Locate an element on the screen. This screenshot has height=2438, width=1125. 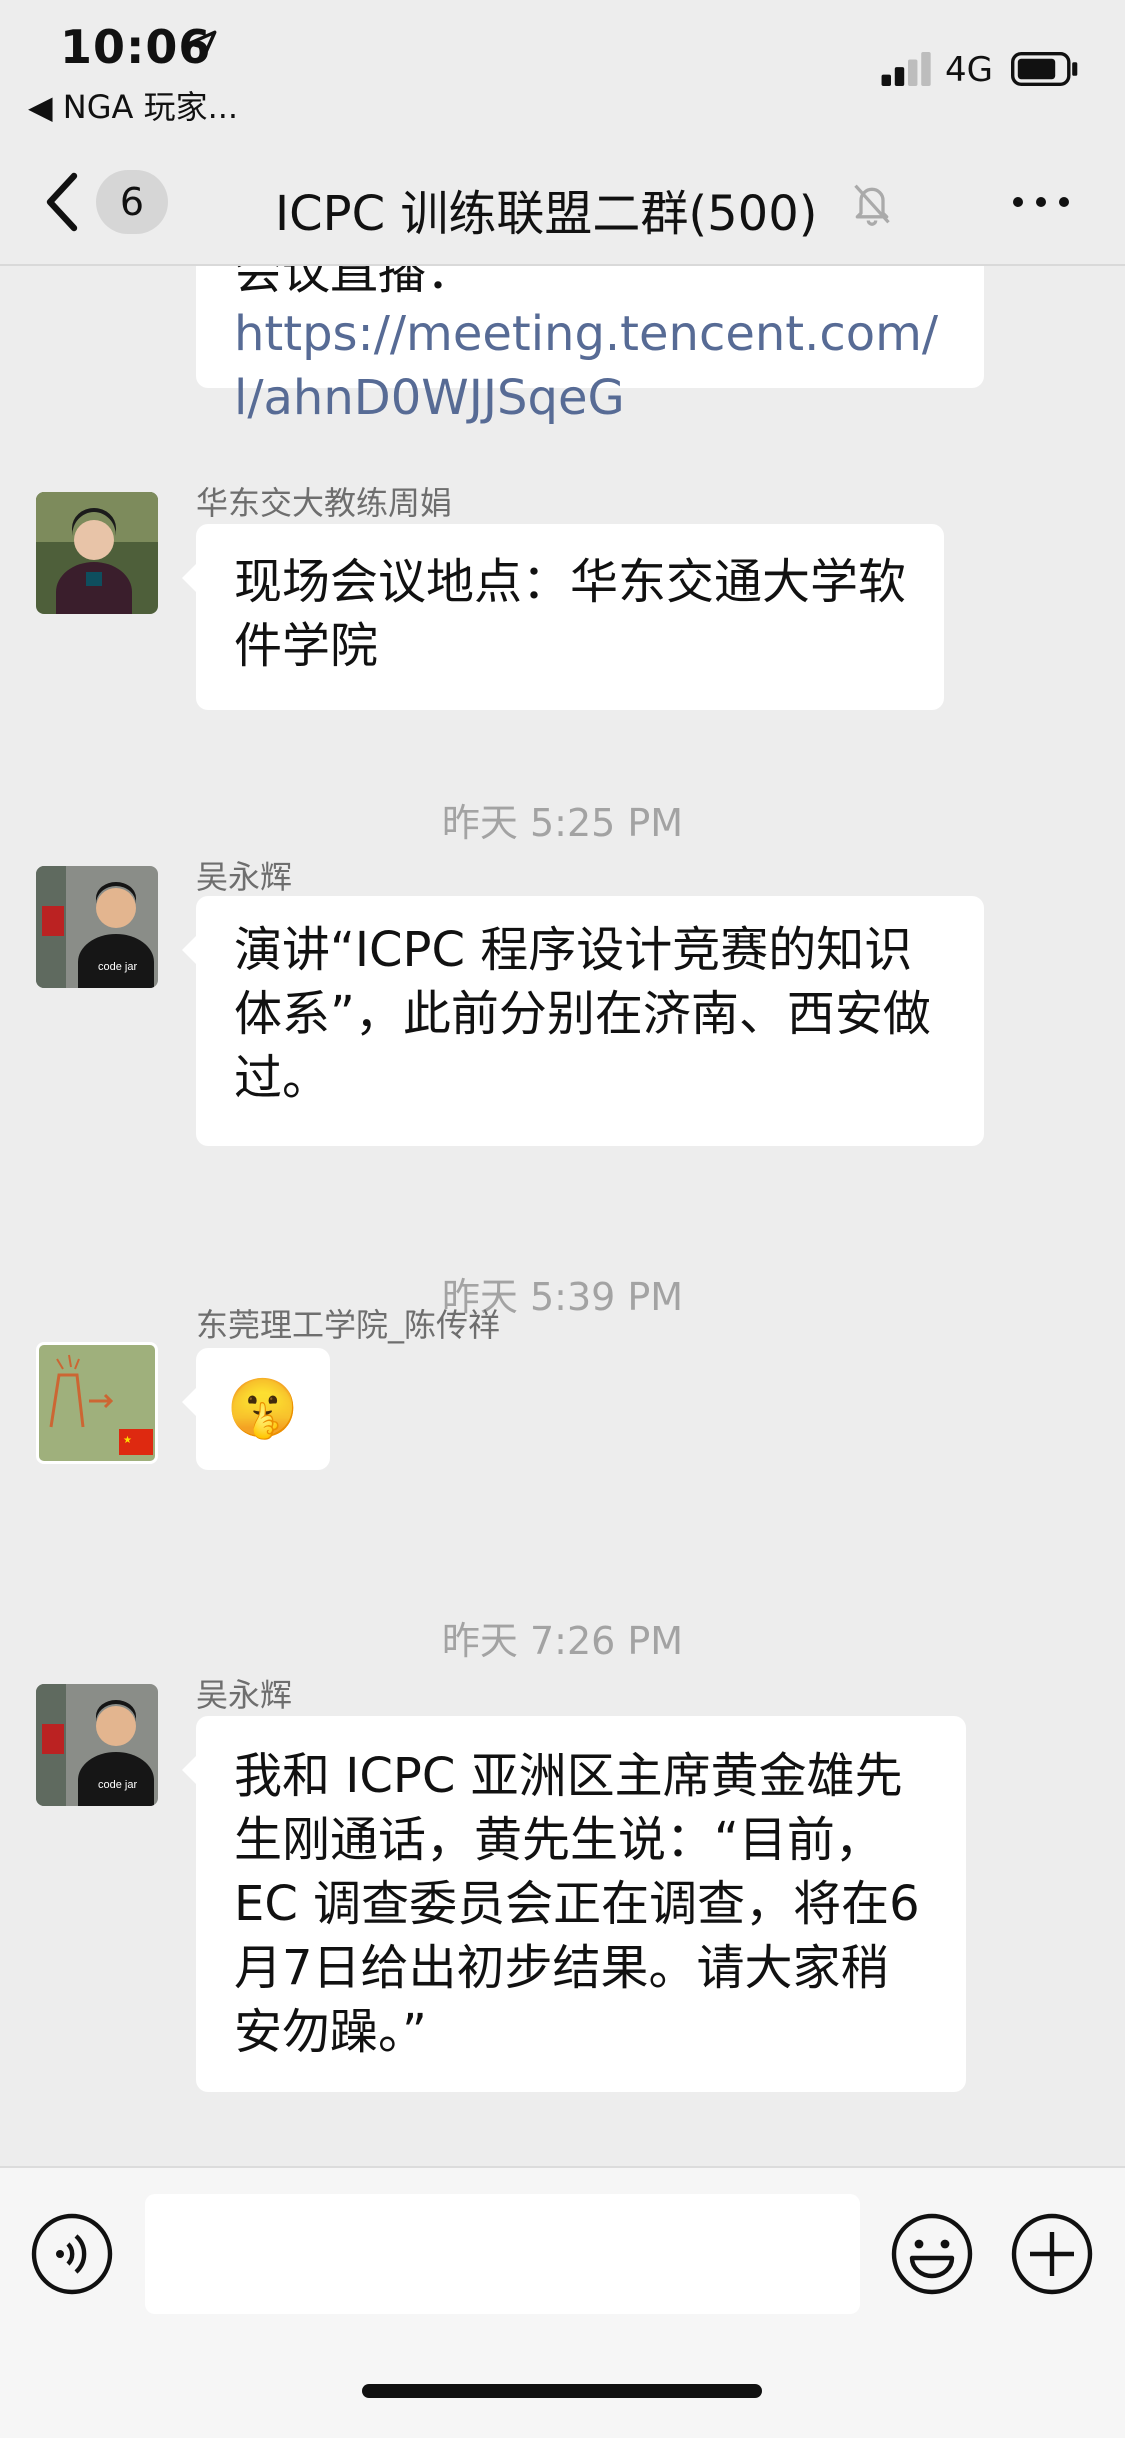
avatar: ★ is located at coordinates (97, 1403).